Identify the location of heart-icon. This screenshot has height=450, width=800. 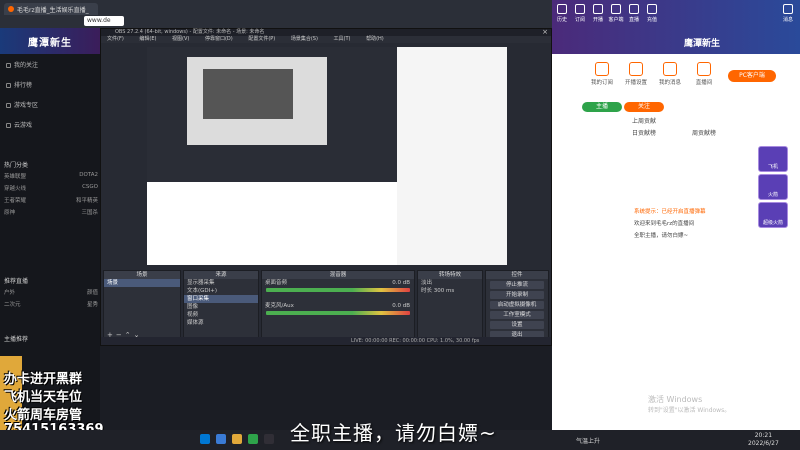
(8, 65).